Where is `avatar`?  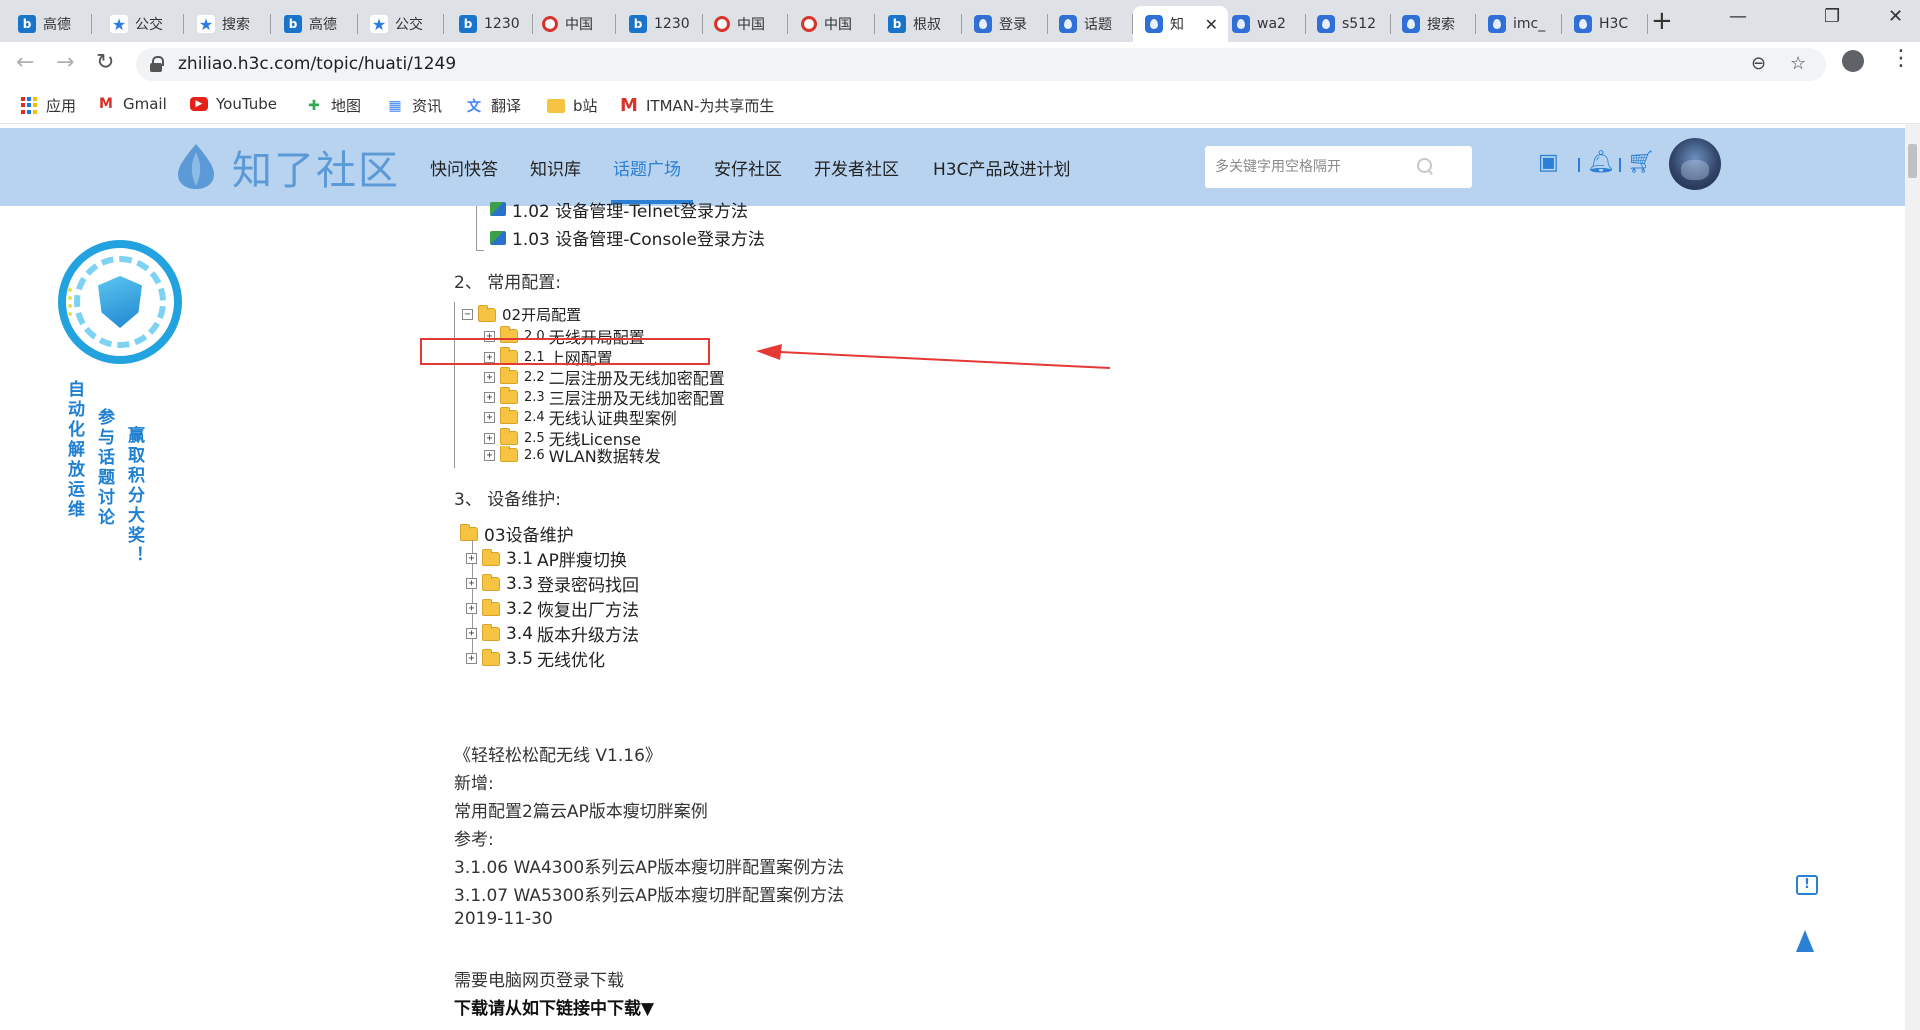 avatar is located at coordinates (1695, 164).